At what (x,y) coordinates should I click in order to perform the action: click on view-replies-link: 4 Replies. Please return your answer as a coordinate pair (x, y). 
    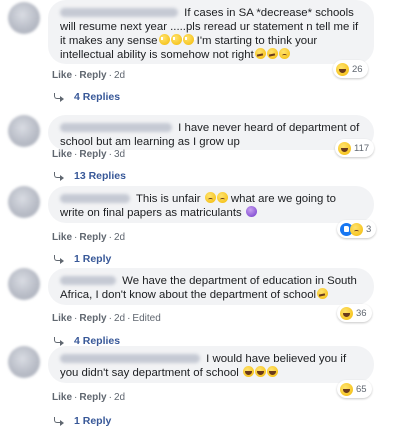
    Looking at the image, I should click on (87, 97).